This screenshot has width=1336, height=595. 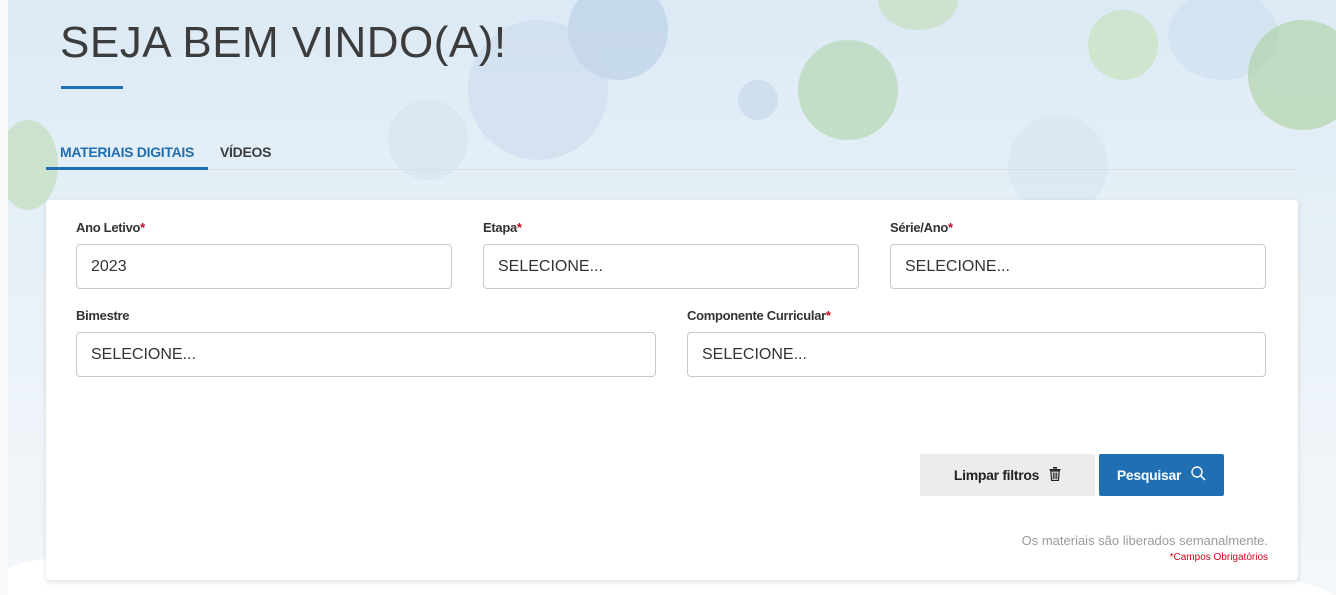 I want to click on title-underline, so click(x=92, y=87).